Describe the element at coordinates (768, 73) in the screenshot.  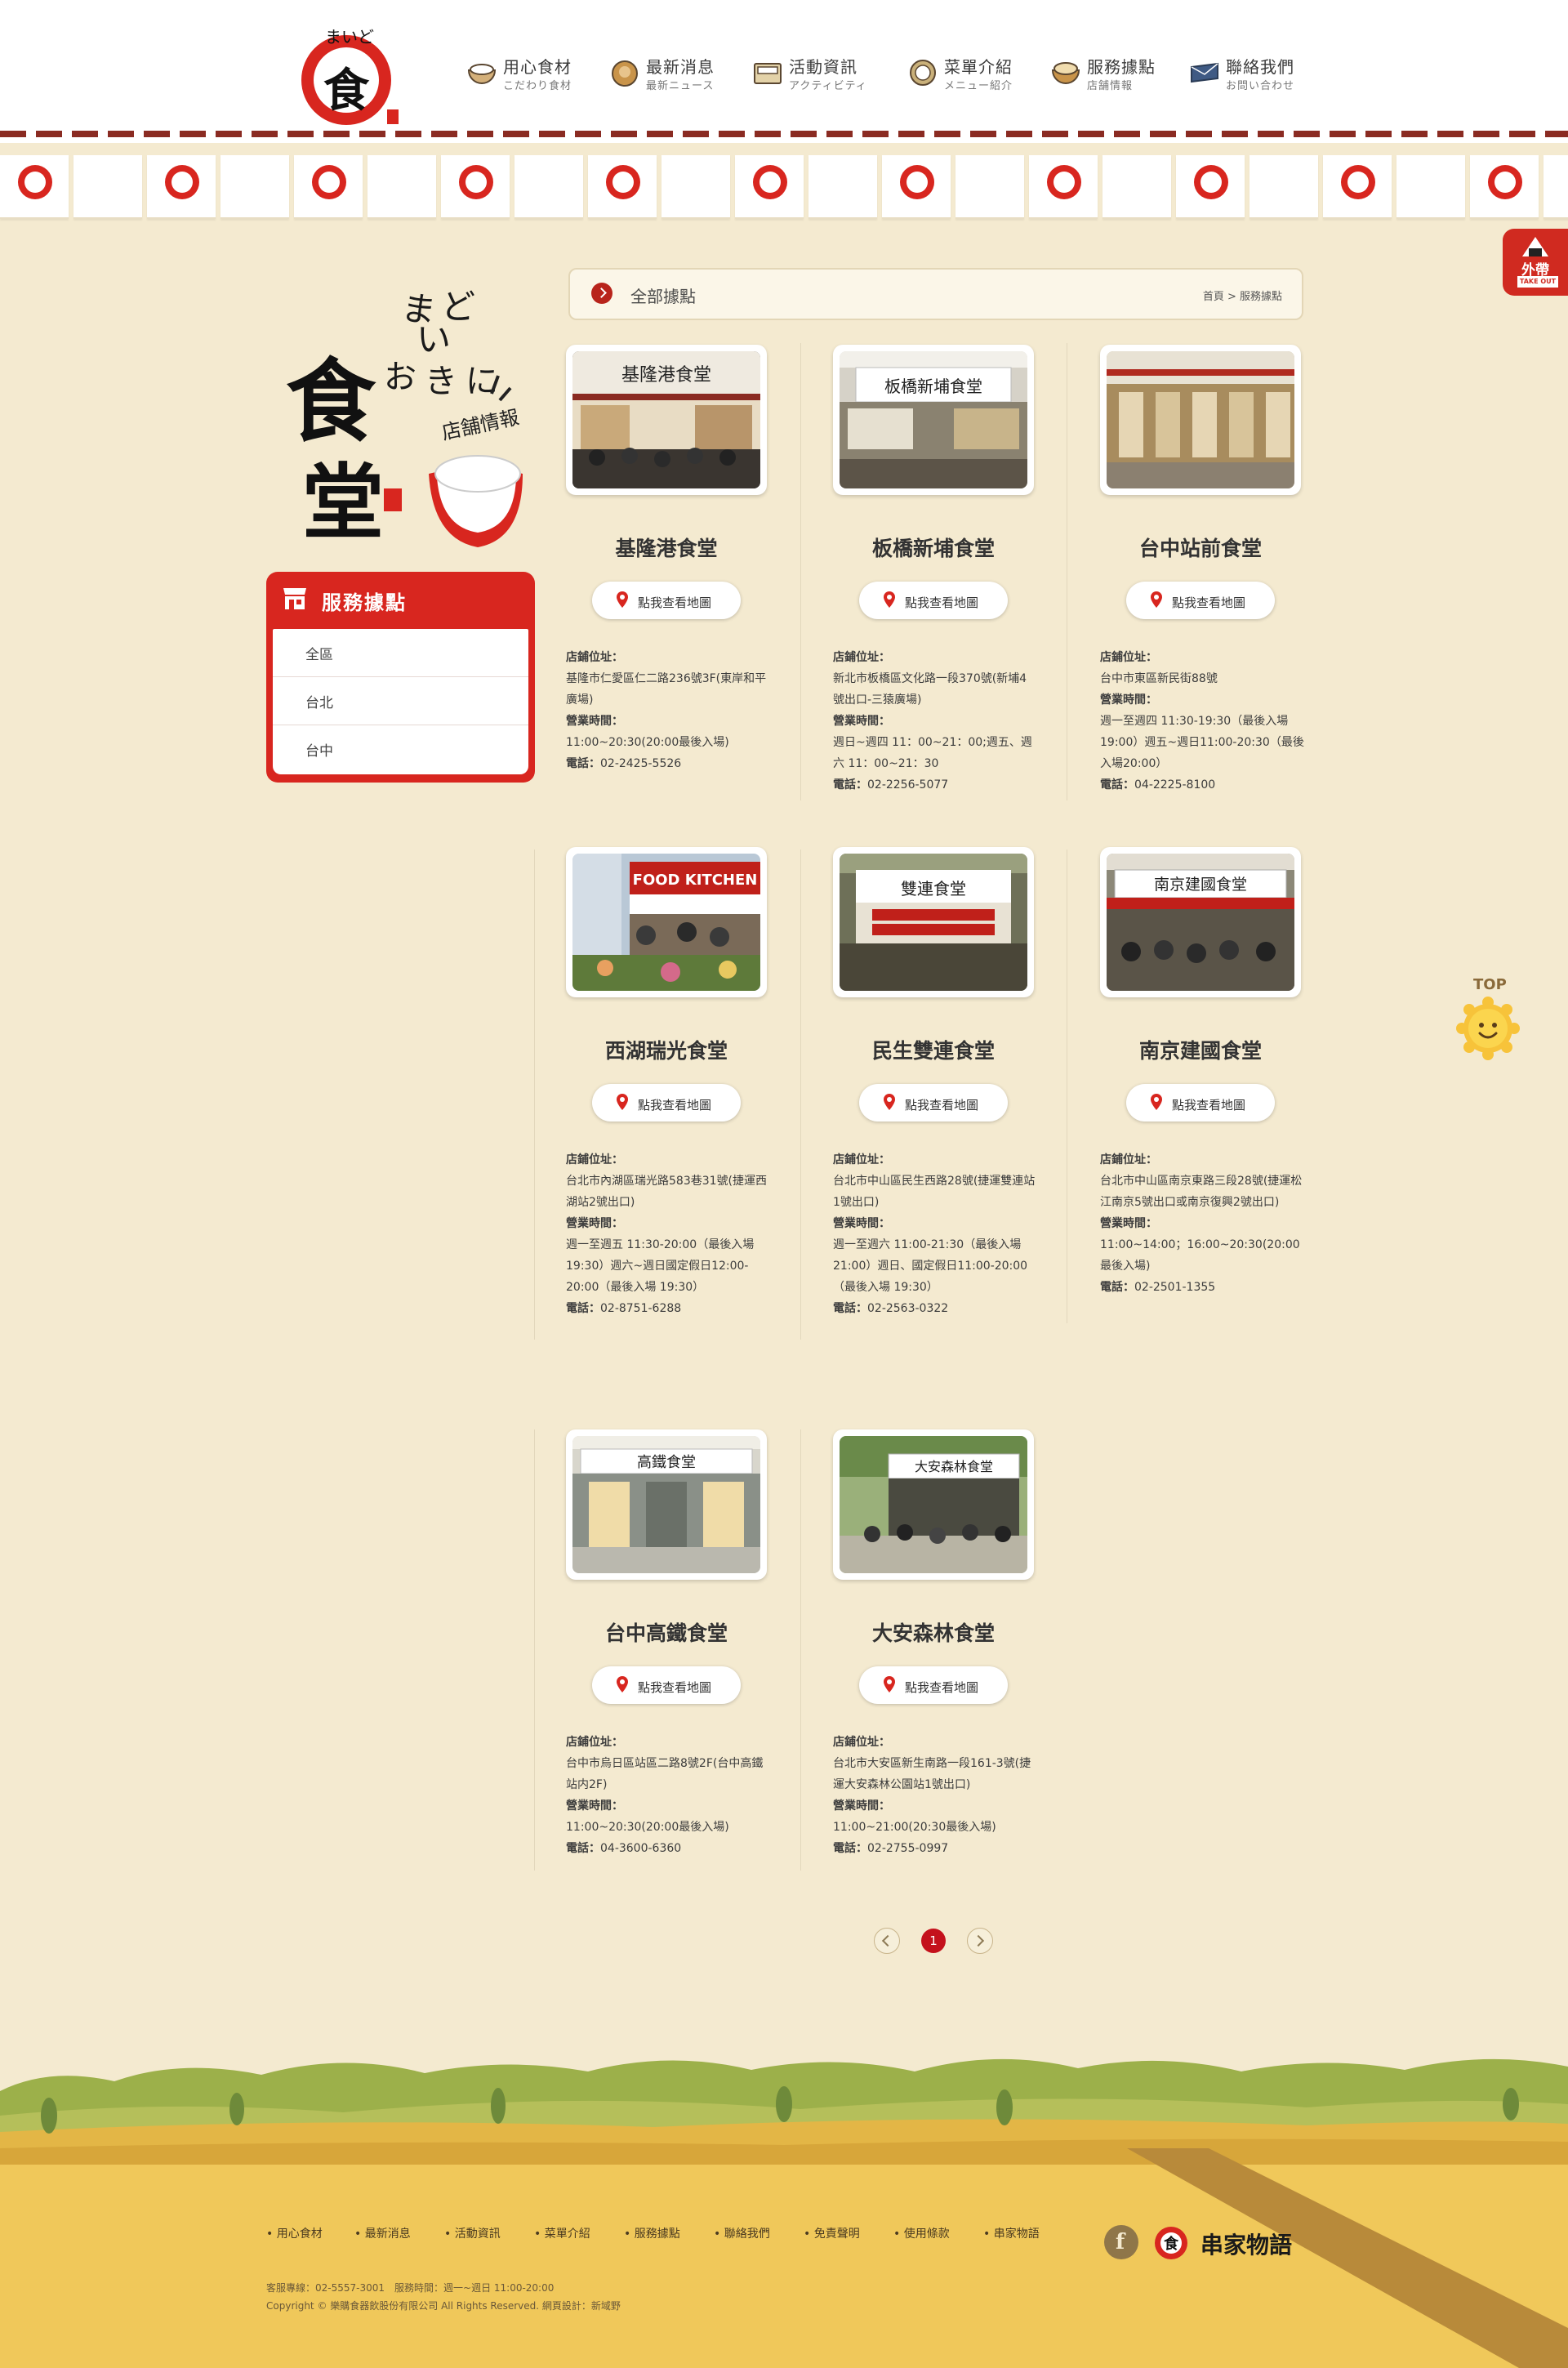
I see `box-icon` at that location.